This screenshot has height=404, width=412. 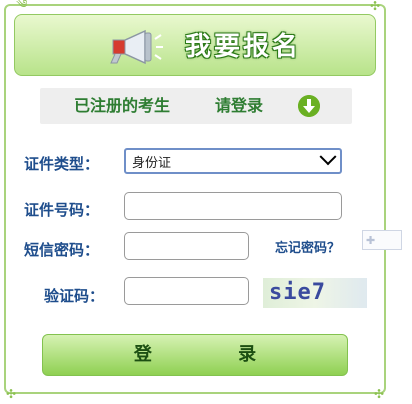 What do you see at coordinates (297, 292) in the screenshot?
I see `captcha-text: sie7` at bounding box center [297, 292].